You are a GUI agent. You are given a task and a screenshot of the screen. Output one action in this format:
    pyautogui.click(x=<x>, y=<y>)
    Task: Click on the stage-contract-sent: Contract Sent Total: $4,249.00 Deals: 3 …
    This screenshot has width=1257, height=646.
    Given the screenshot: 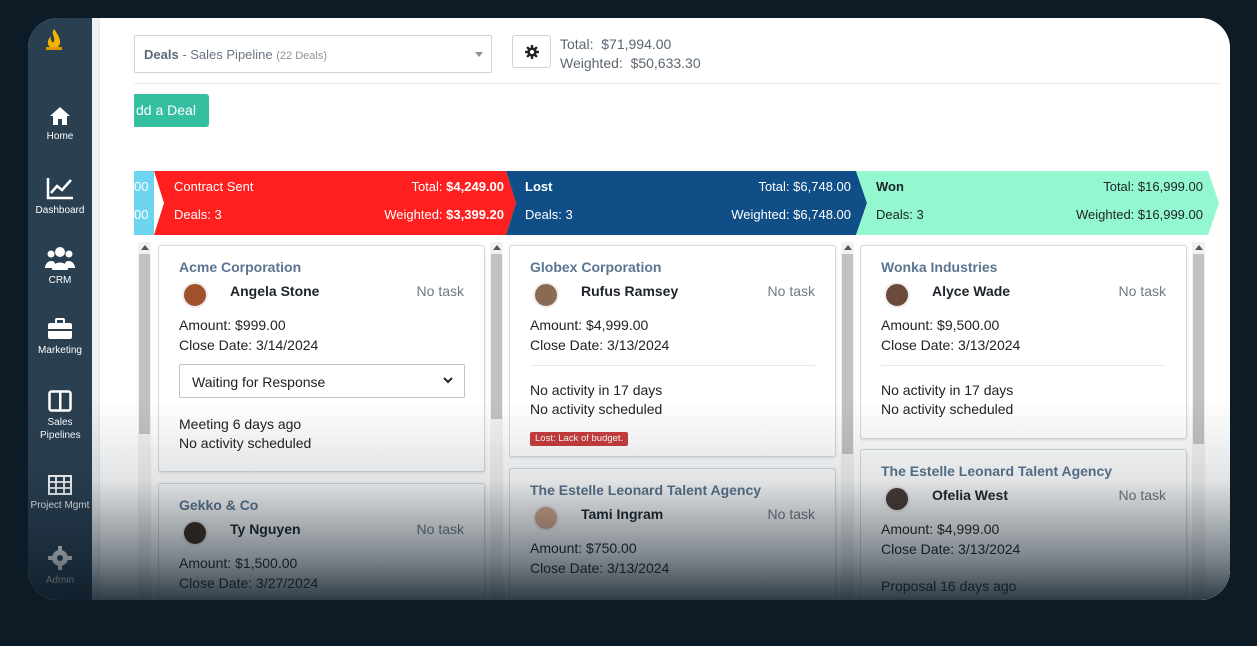 What is the action you would take?
    pyautogui.click(x=339, y=203)
    